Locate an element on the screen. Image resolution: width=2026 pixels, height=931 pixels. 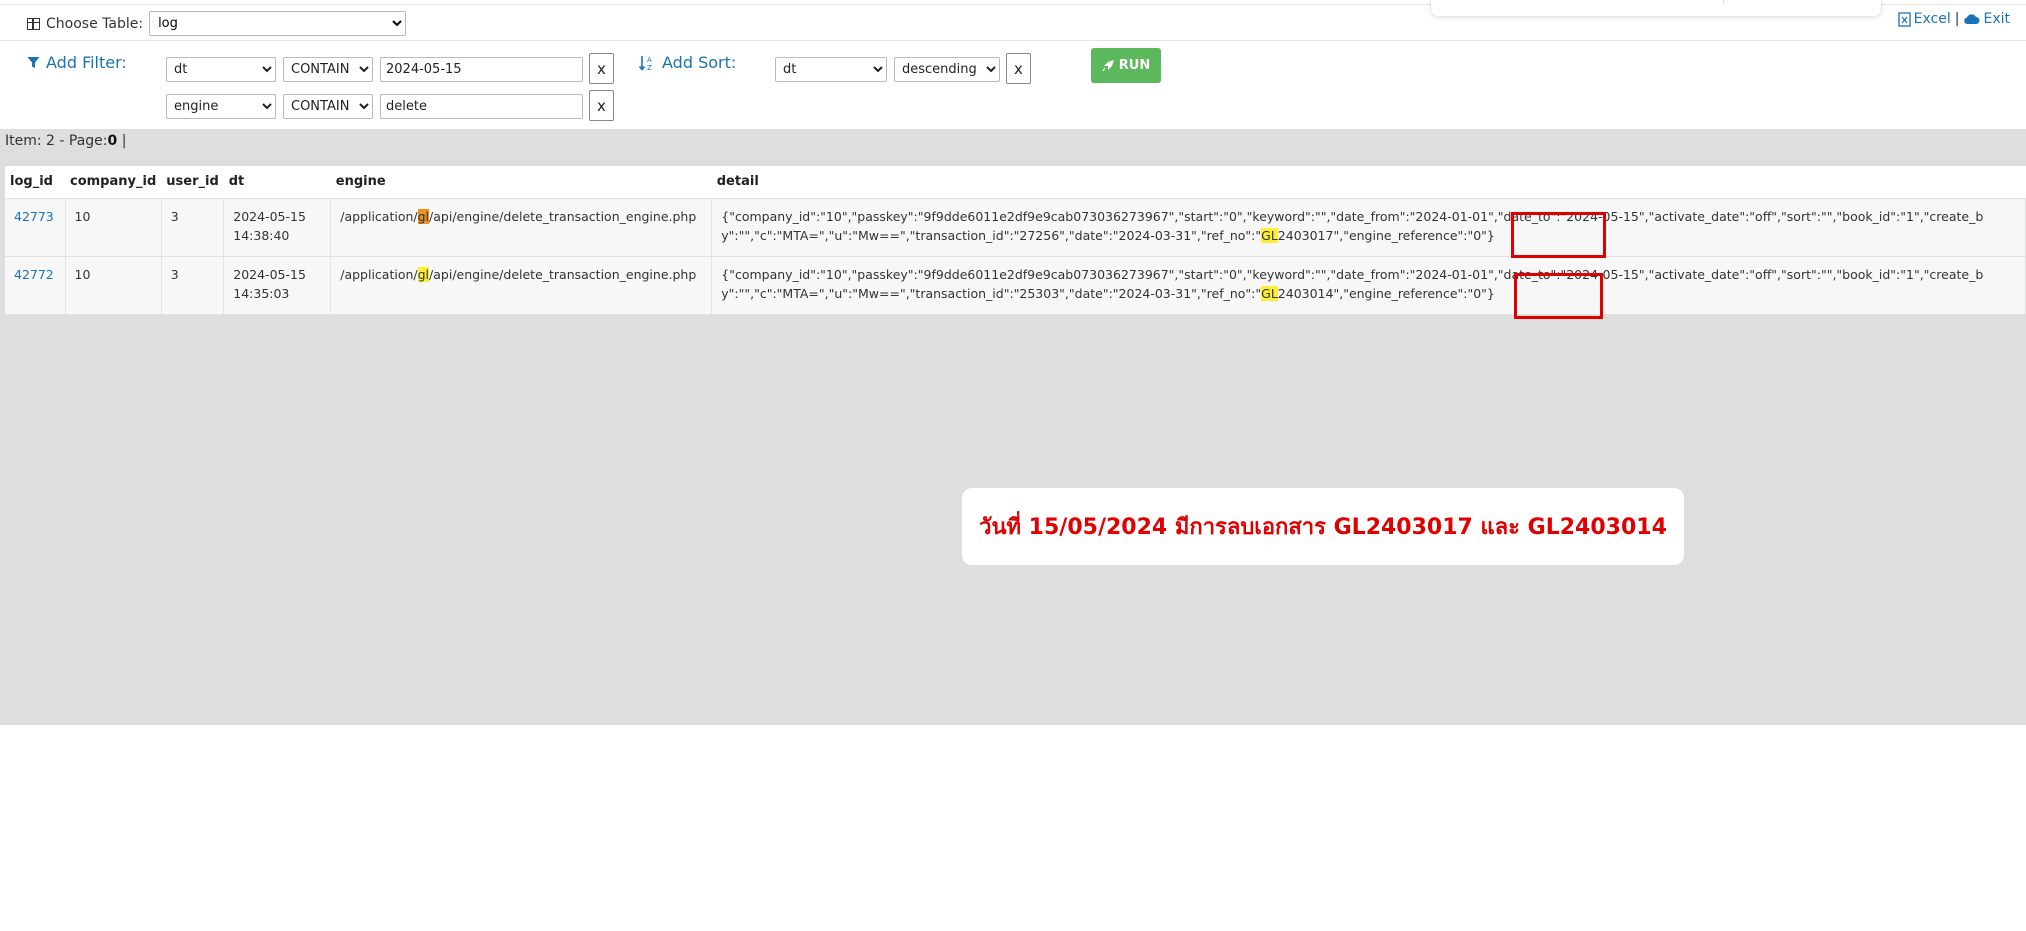
excel-icon is located at coordinates (1904, 19).